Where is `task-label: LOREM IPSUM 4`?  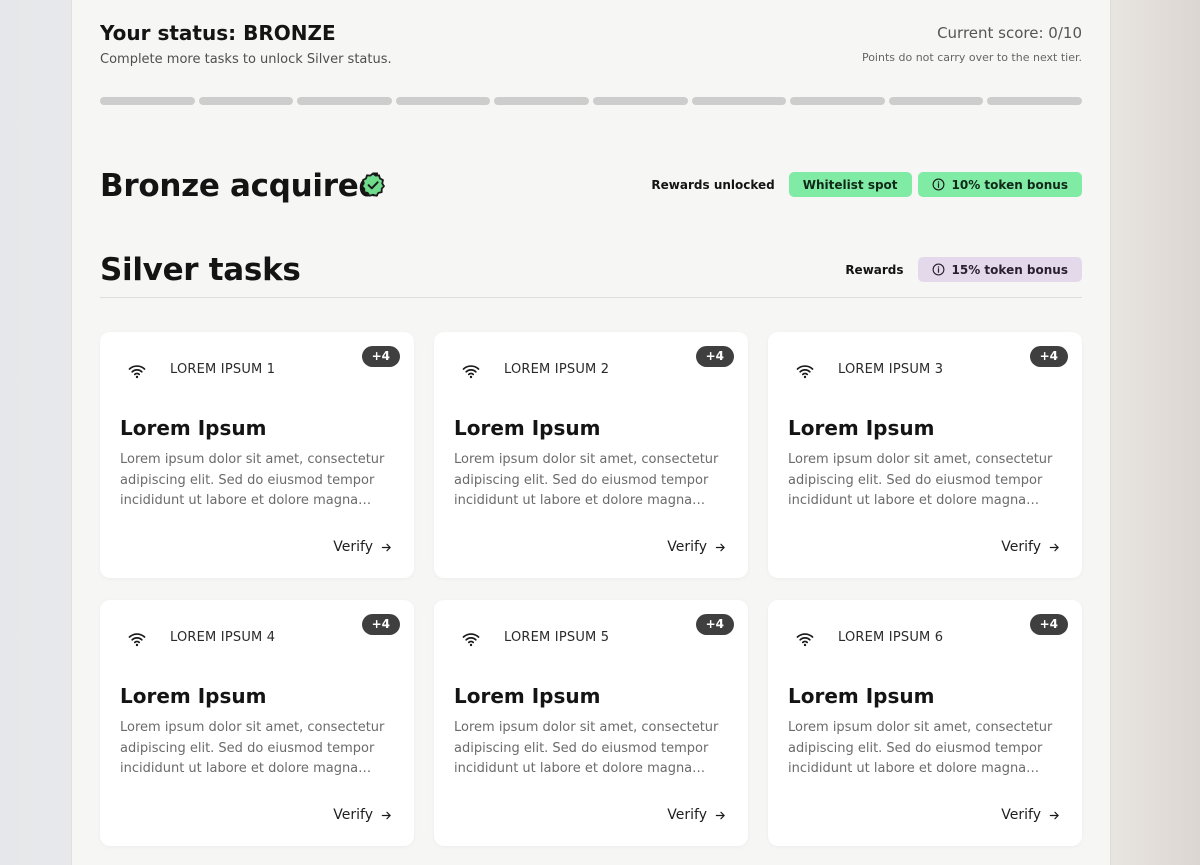
task-label: LOREM IPSUM 4 is located at coordinates (223, 637).